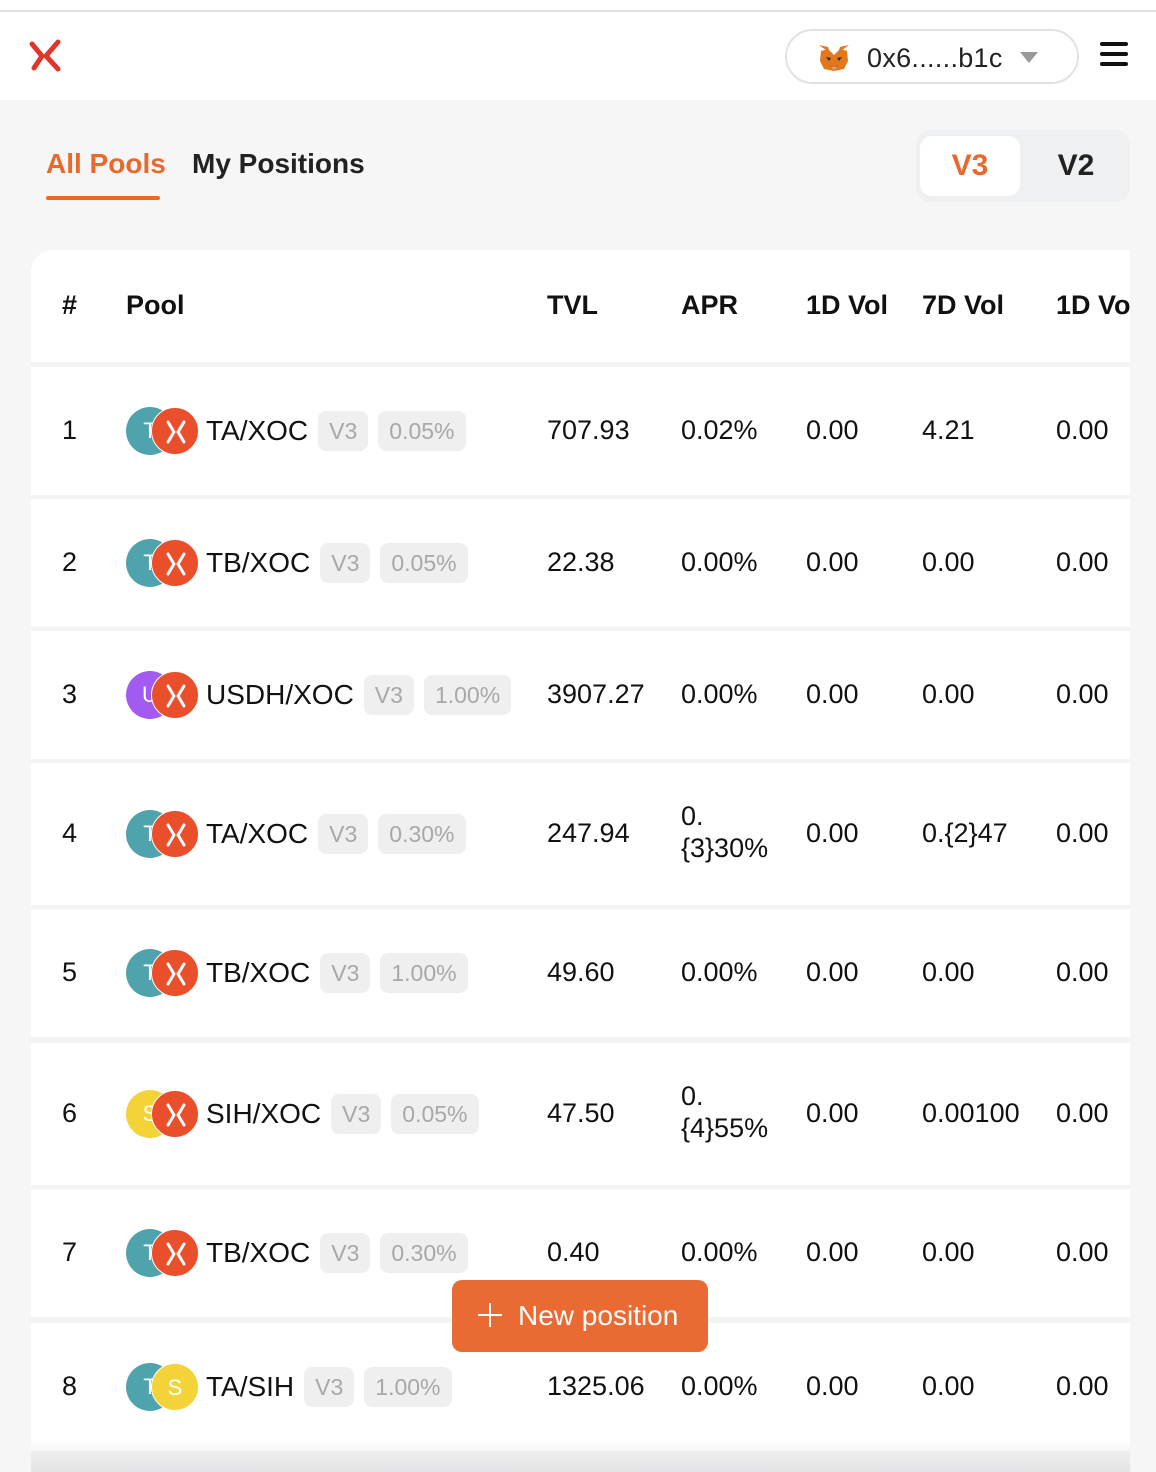  Describe the element at coordinates (70, 1252) in the screenshot. I see `row-index: 7` at that location.